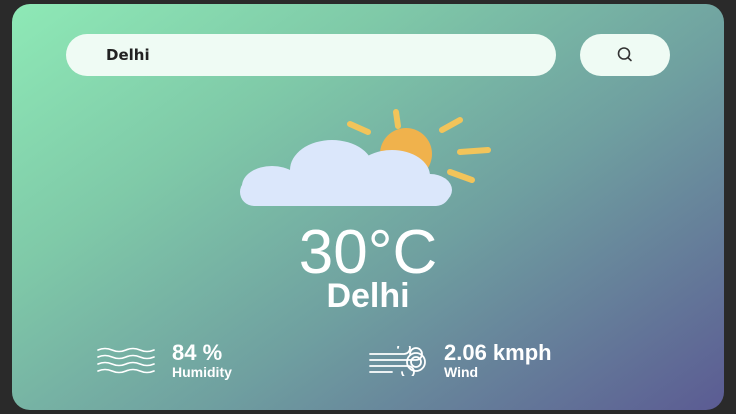 The image size is (736, 414). I want to click on humidity-metric: 84 % Humidity, so click(164, 361).